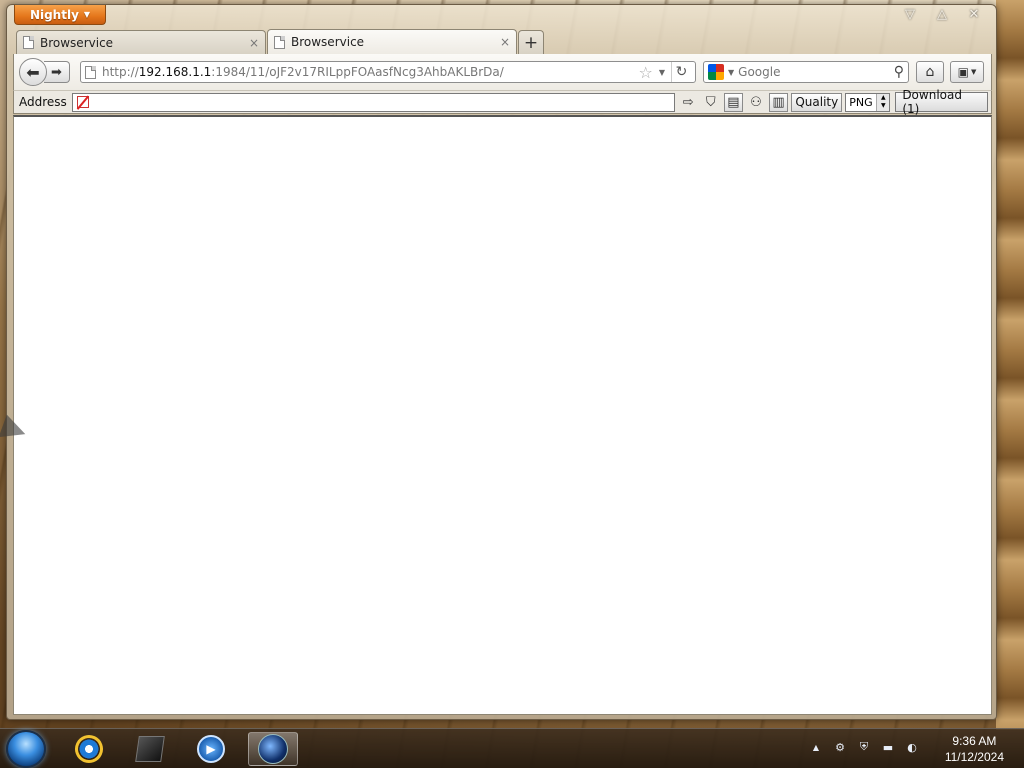 This screenshot has height=768, width=1024. Describe the element at coordinates (974, 14) in the screenshot. I see `close-window-button: ✕` at that location.